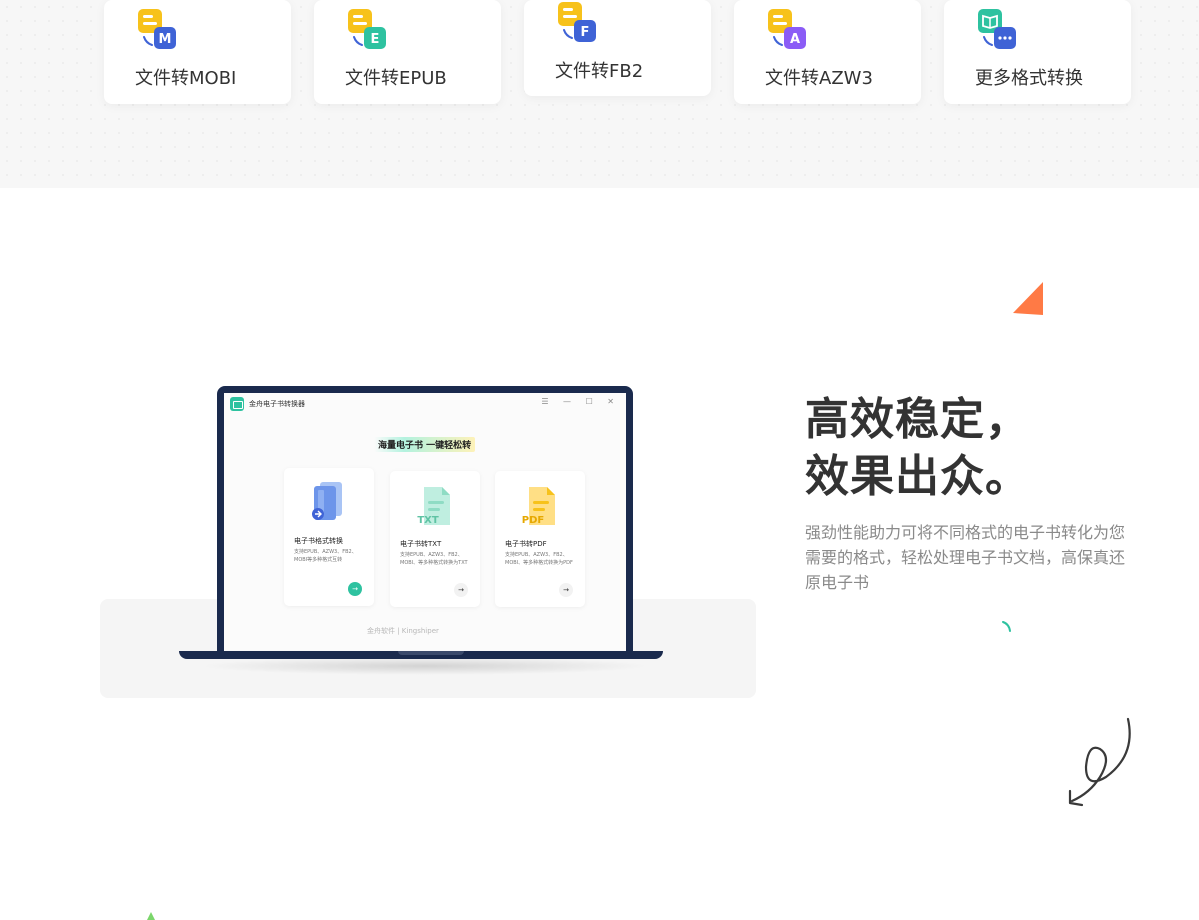 This screenshot has width=1199, height=920. What do you see at coordinates (917, 419) in the screenshot?
I see `feature-headline-line1: 高效稳定，` at bounding box center [917, 419].